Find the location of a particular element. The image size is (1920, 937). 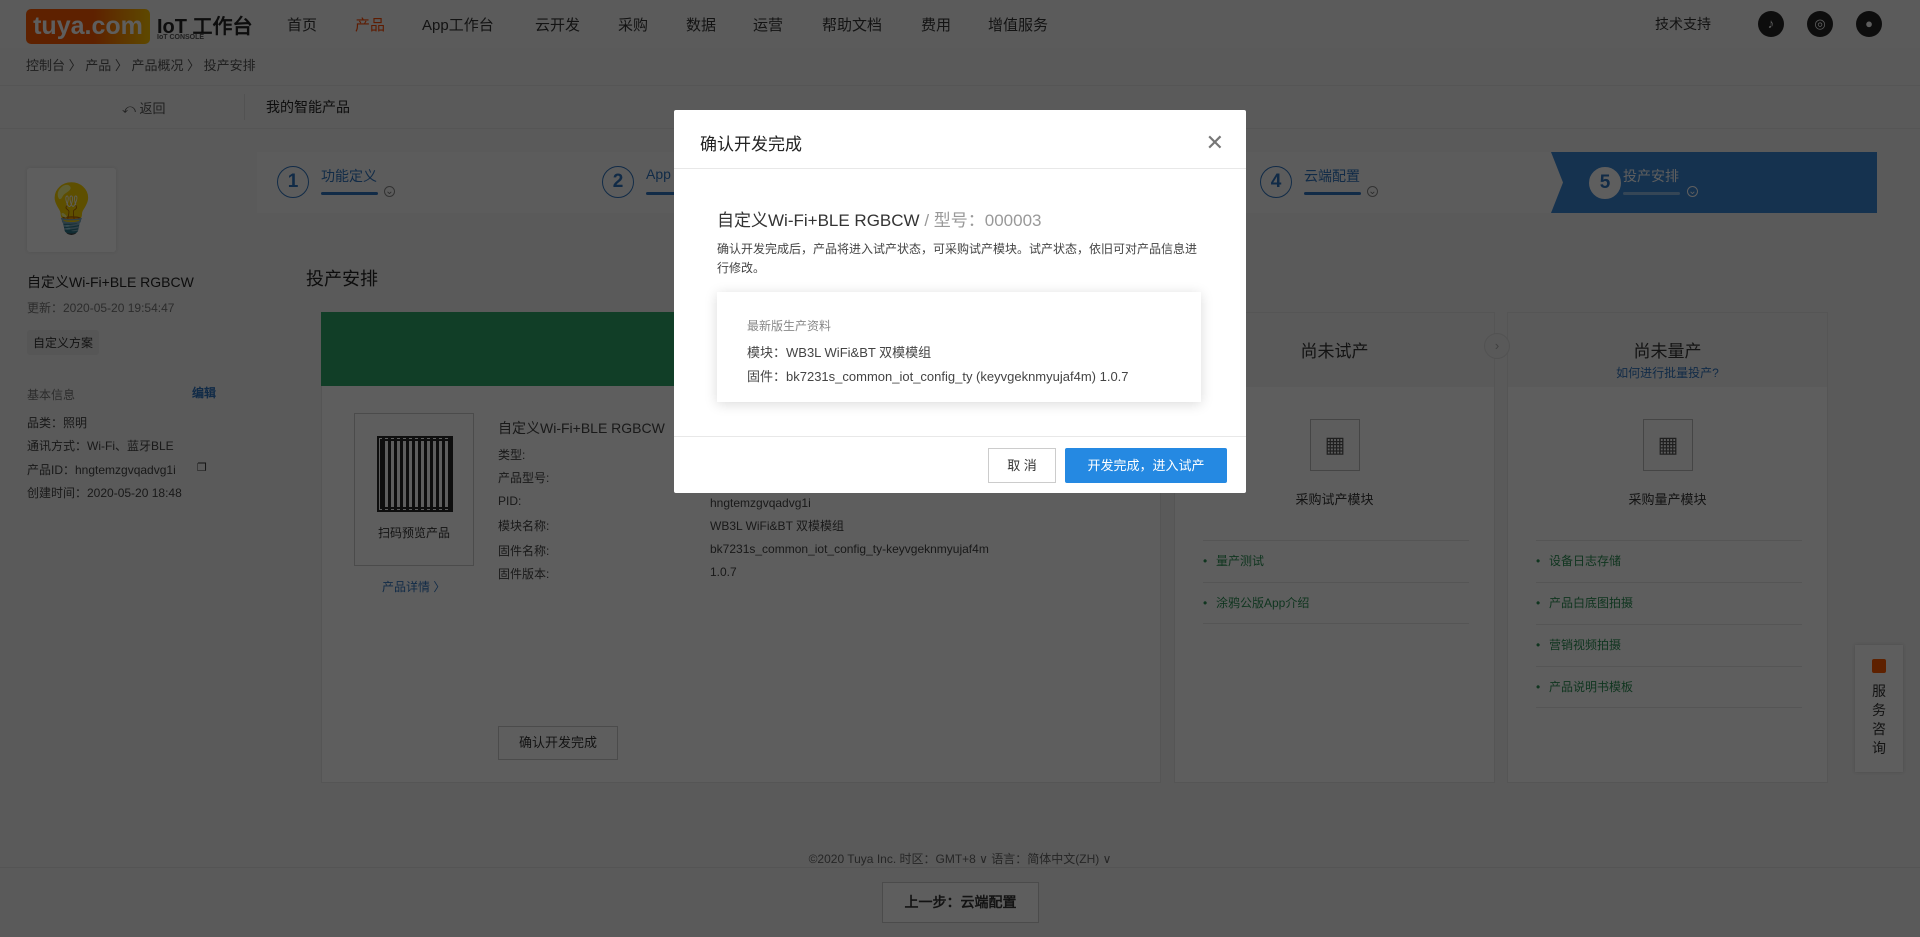

list-item: 产品白底图拍摄 is located at coordinates (1669, 603).